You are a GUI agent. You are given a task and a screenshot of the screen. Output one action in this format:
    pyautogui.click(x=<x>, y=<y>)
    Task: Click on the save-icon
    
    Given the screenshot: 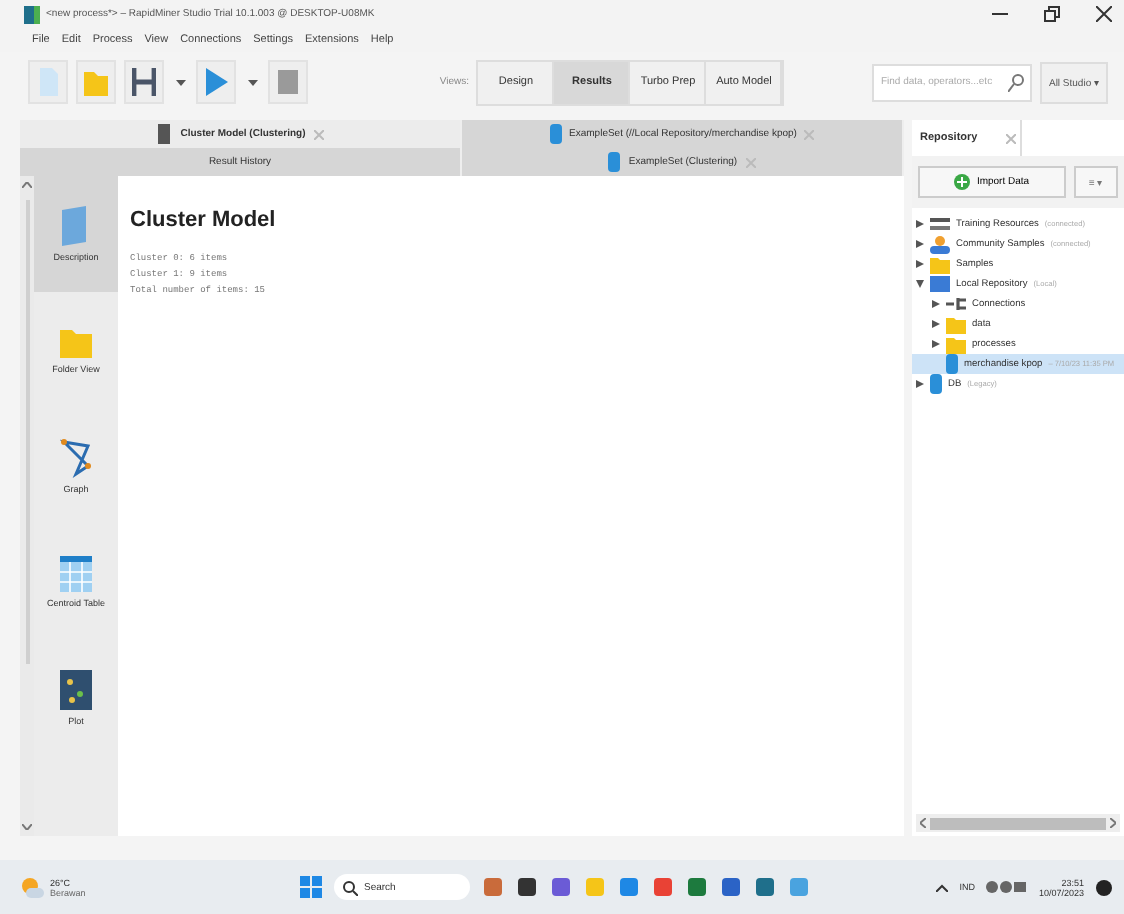 What is the action you would take?
    pyautogui.click(x=144, y=82)
    